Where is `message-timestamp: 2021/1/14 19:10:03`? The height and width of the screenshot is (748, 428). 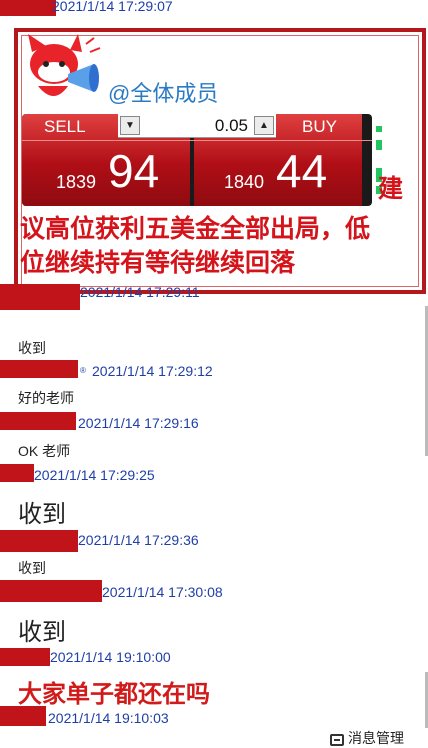 message-timestamp: 2021/1/14 19:10:03 is located at coordinates (108, 718).